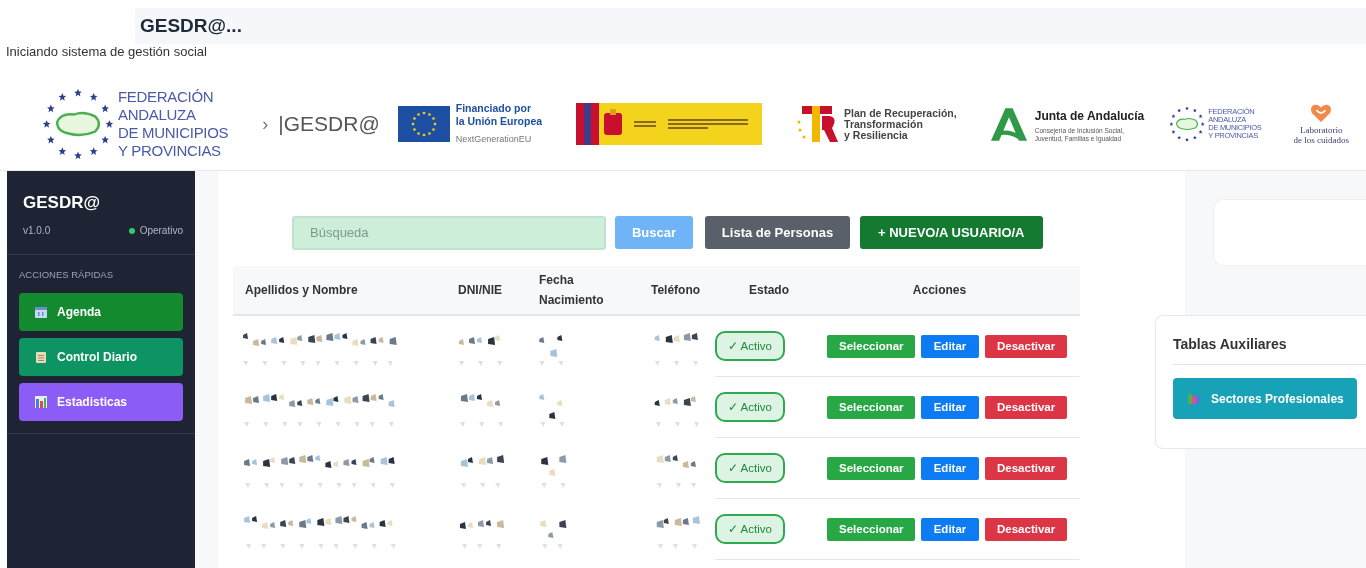  Describe the element at coordinates (1194, 398) in the screenshot. I see `books-icon` at that location.